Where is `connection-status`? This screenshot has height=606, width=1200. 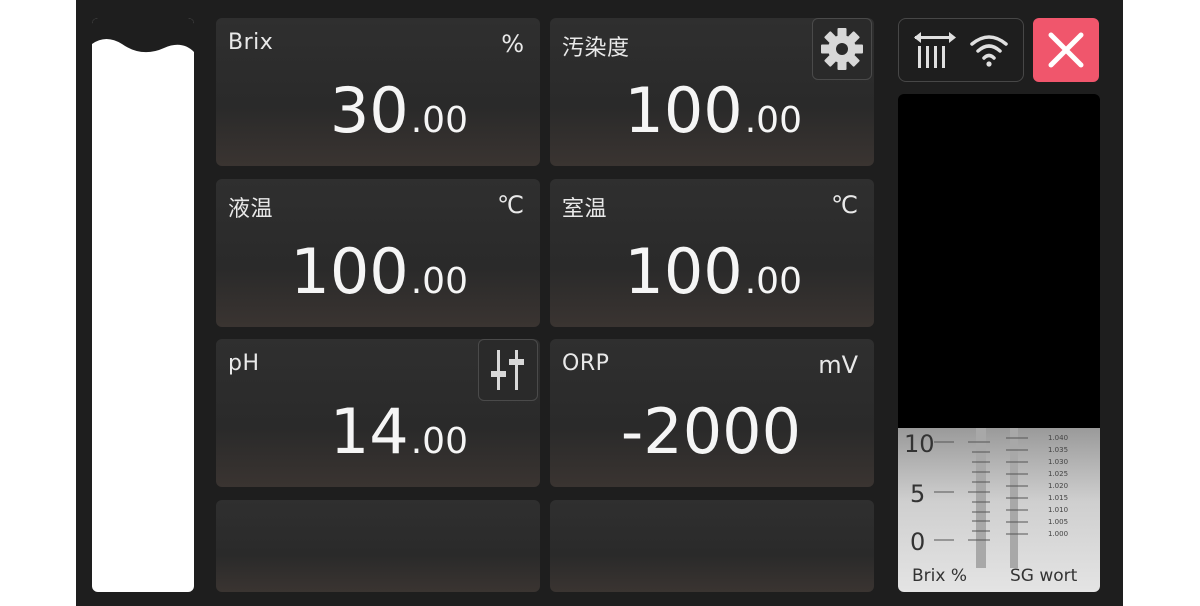 connection-status is located at coordinates (961, 50).